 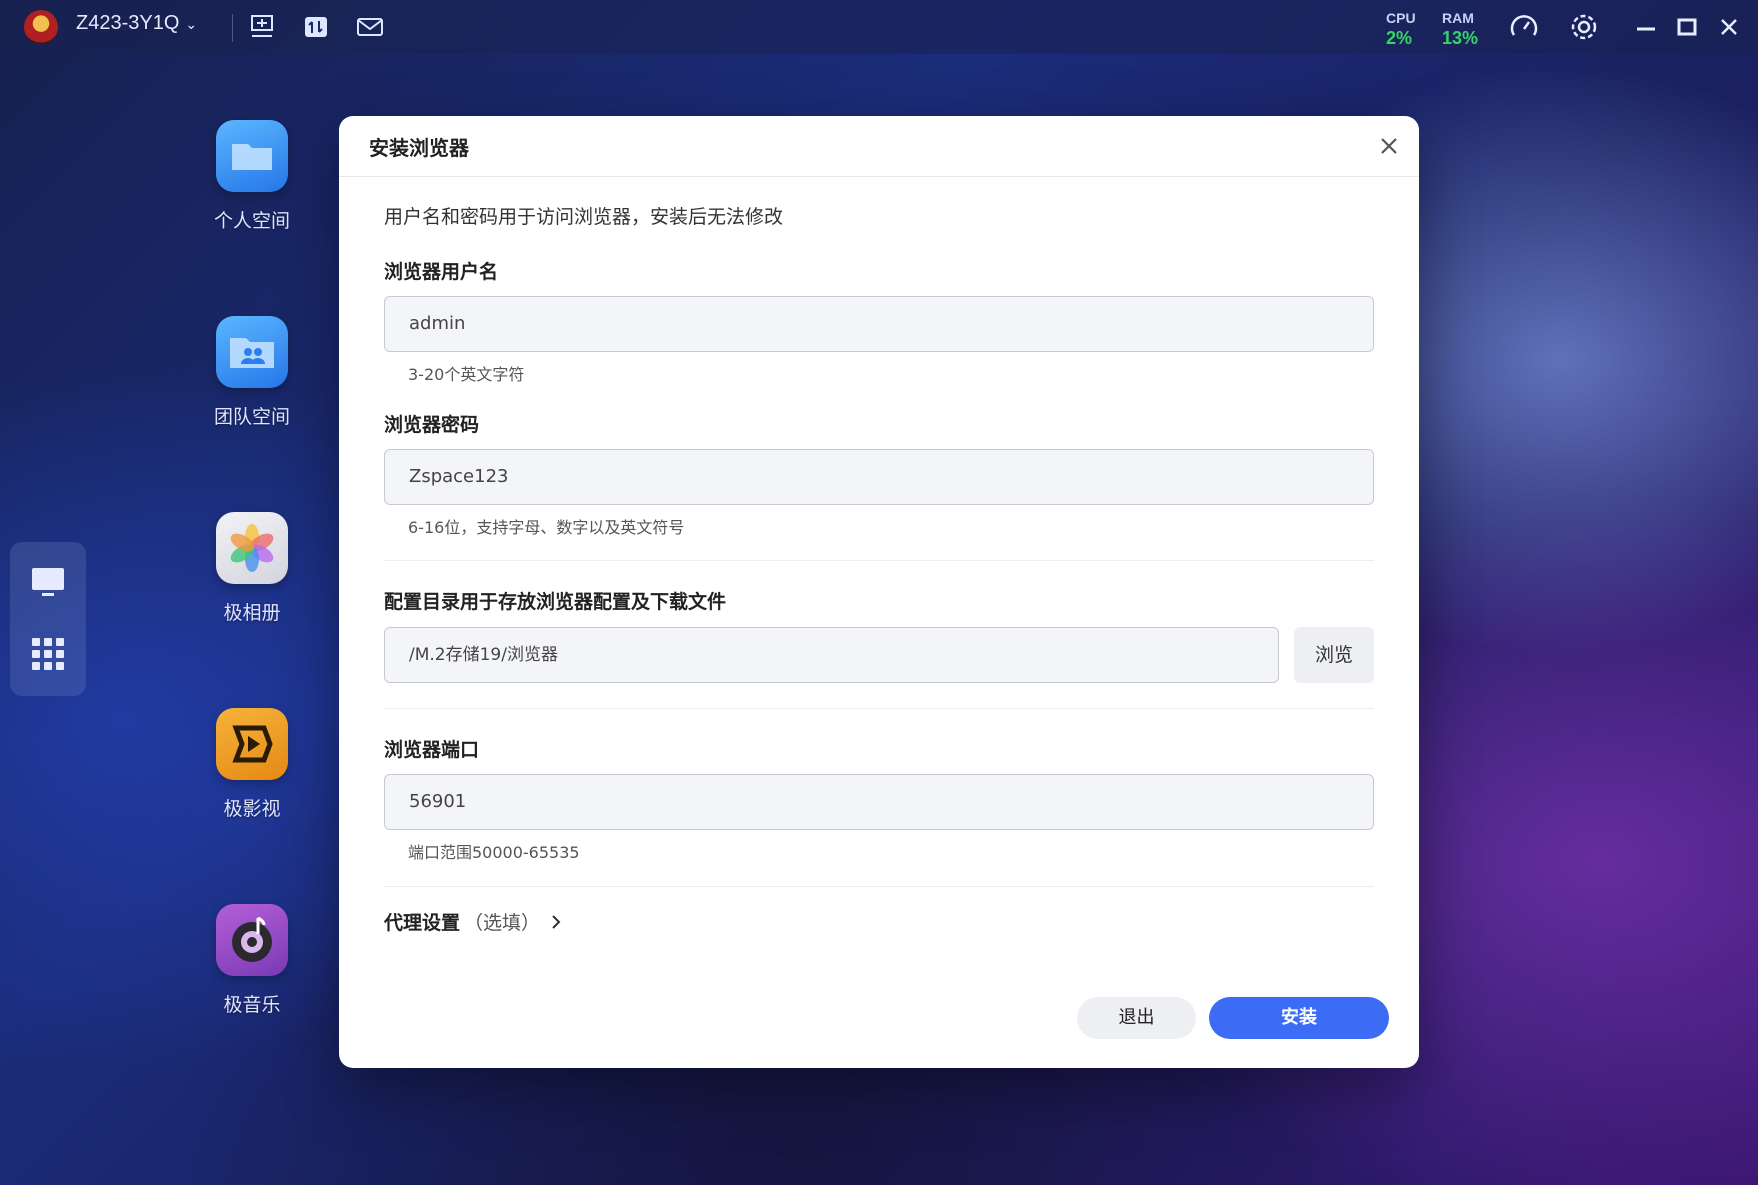 I want to click on port-field: 56901, so click(x=879, y=802).